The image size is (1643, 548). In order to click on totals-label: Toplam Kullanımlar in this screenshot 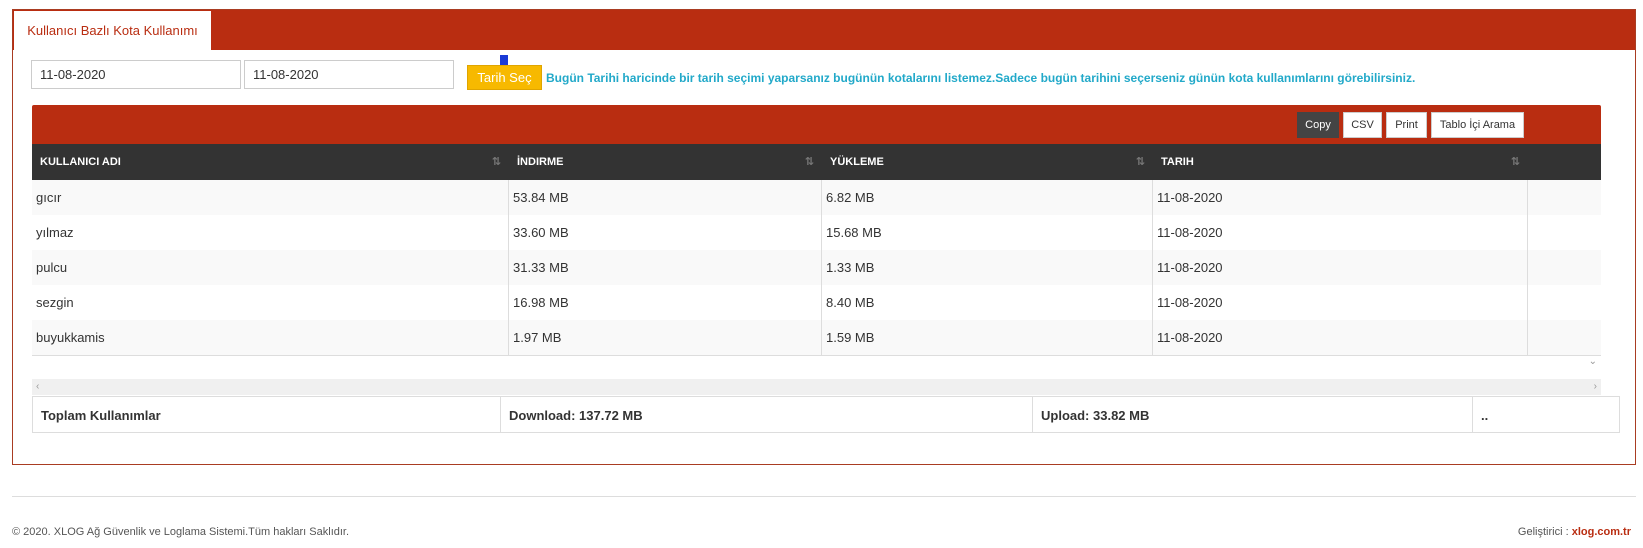, I will do `click(267, 414)`.